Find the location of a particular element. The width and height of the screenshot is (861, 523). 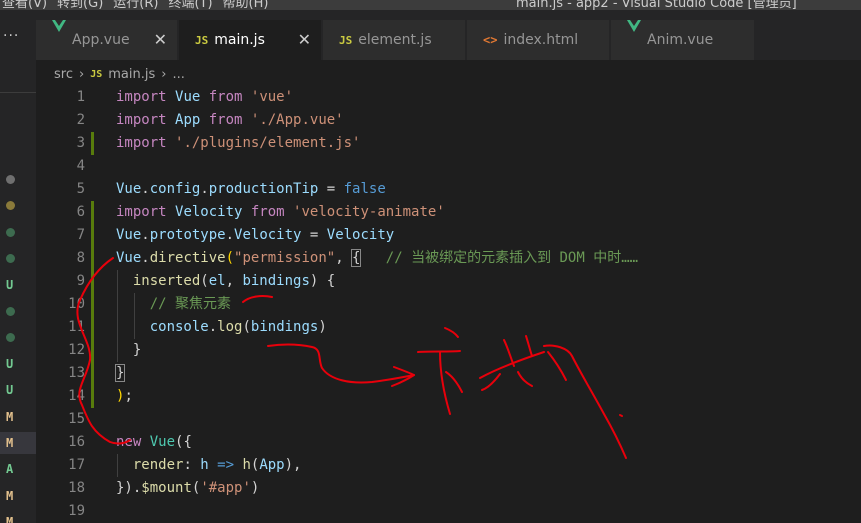

code-line: 11 console.log(bindings) is located at coordinates (448, 327).